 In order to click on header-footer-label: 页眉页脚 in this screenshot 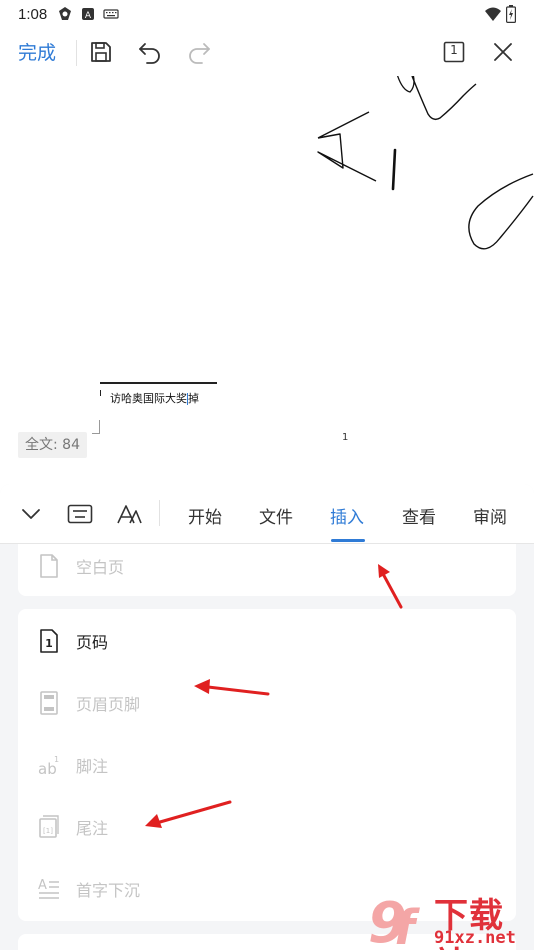, I will do `click(108, 704)`.